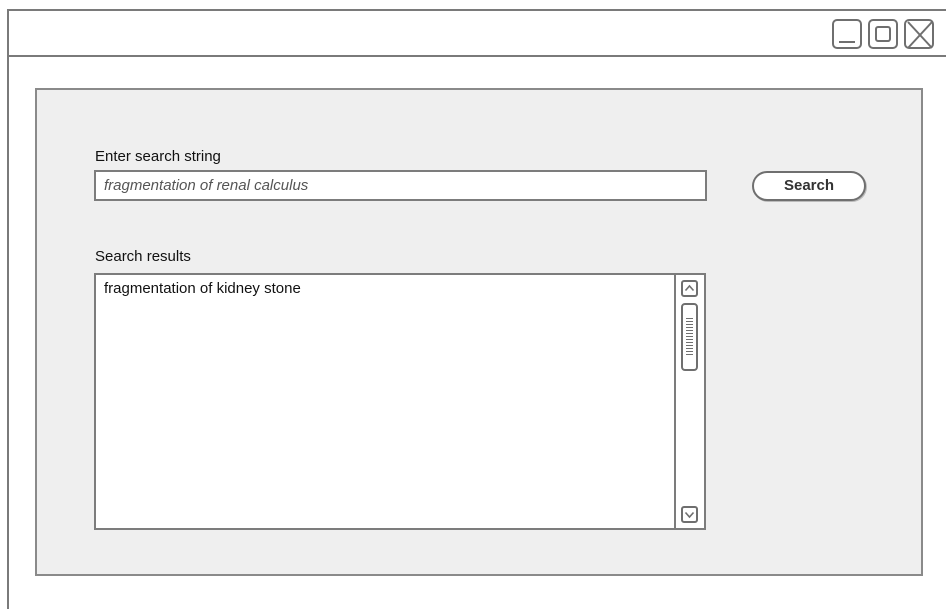  What do you see at coordinates (809, 186) in the screenshot?
I see `search-button: Search` at bounding box center [809, 186].